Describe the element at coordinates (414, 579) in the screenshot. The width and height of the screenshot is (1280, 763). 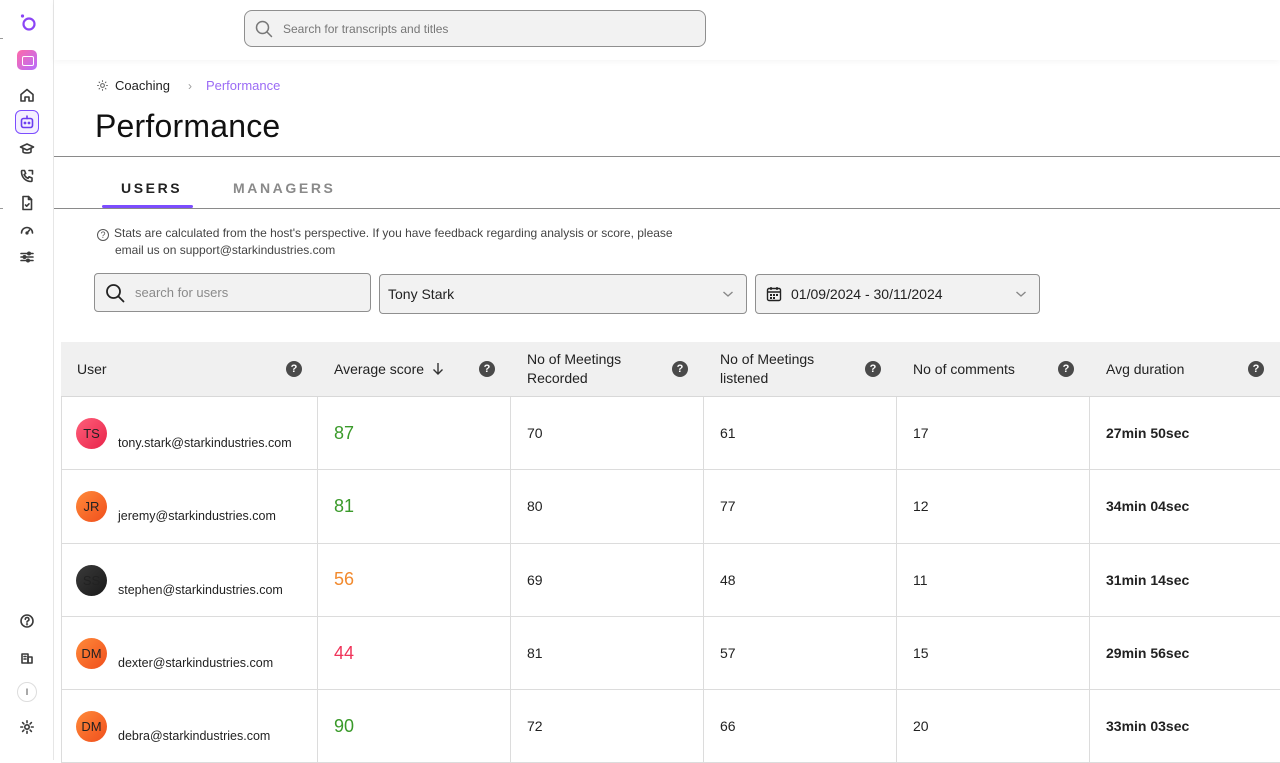
I see `score-cell: 56` at that location.